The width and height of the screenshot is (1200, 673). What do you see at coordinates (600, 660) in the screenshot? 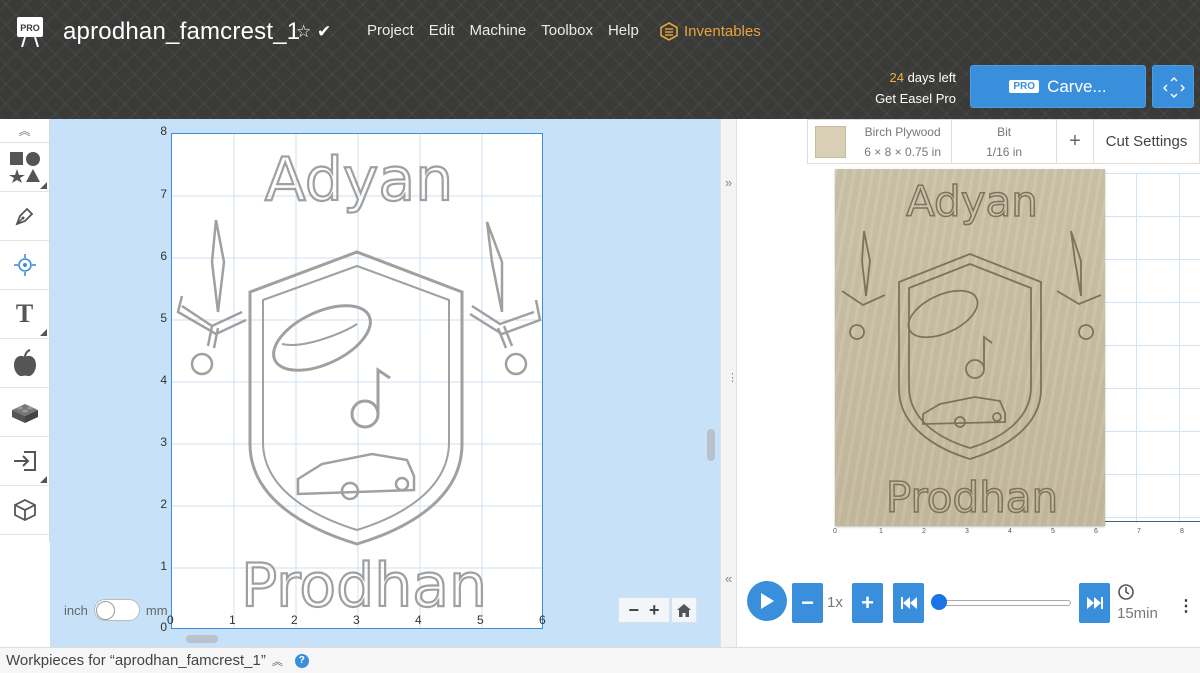
I see `workpieces-bar: Workpieces for “aprodhan_famcrest_1” ︽ ?` at bounding box center [600, 660].